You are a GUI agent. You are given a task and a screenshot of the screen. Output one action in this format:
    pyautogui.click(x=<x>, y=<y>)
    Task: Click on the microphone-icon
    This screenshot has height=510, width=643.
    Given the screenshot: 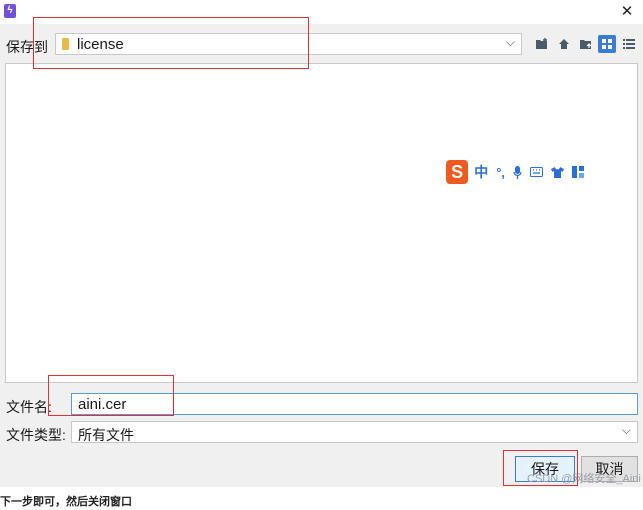 What is the action you would take?
    pyautogui.click(x=517, y=172)
    